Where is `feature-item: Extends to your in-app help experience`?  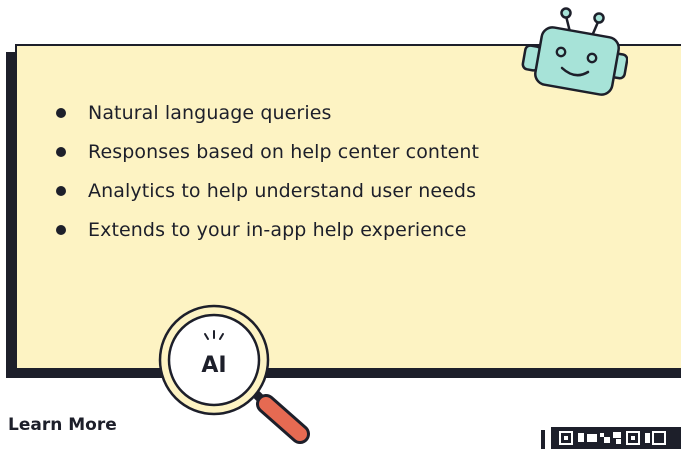 feature-item: Extends to your in-app help experience is located at coordinates (267, 229).